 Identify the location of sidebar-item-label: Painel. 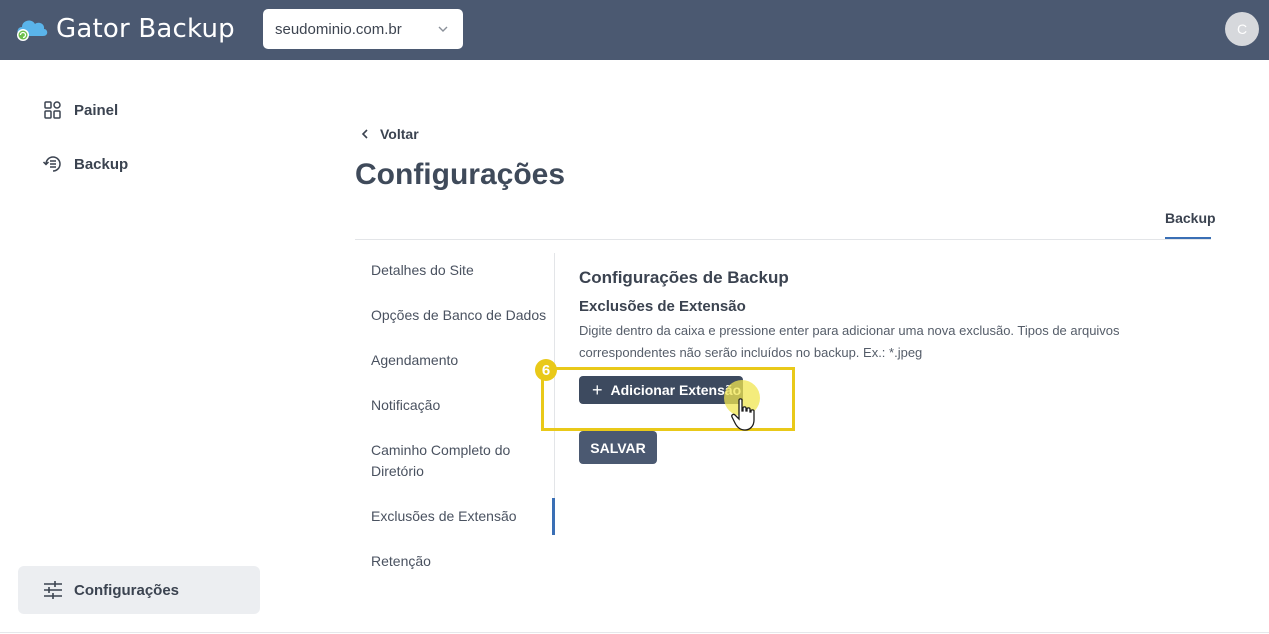
(96, 110).